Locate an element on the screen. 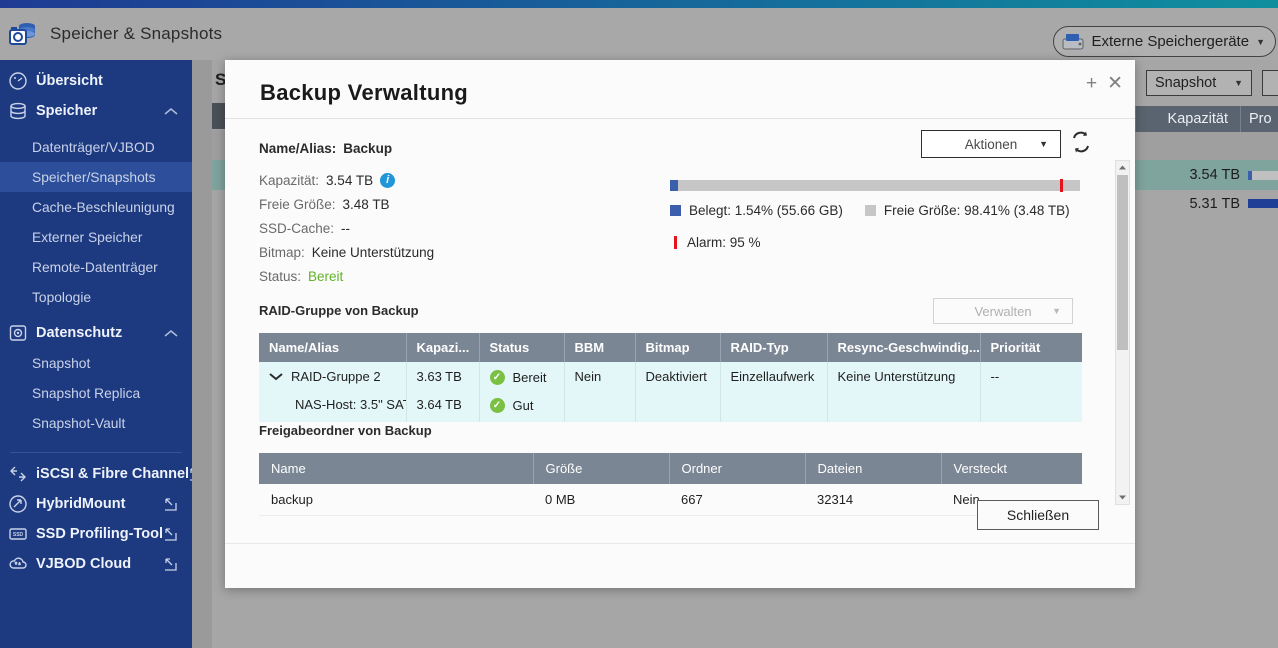 This screenshot has width=1278, height=648. sidebar-item-label: Übersicht is located at coordinates (69, 81).